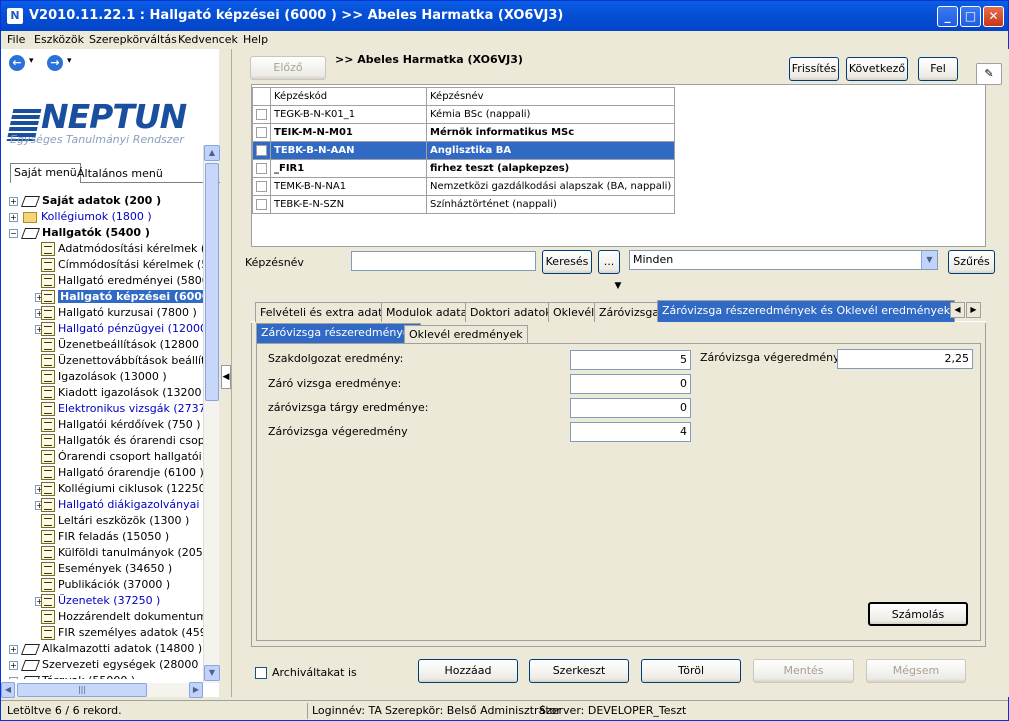  I want to click on scroll-down-icon: ▼, so click(212, 673).